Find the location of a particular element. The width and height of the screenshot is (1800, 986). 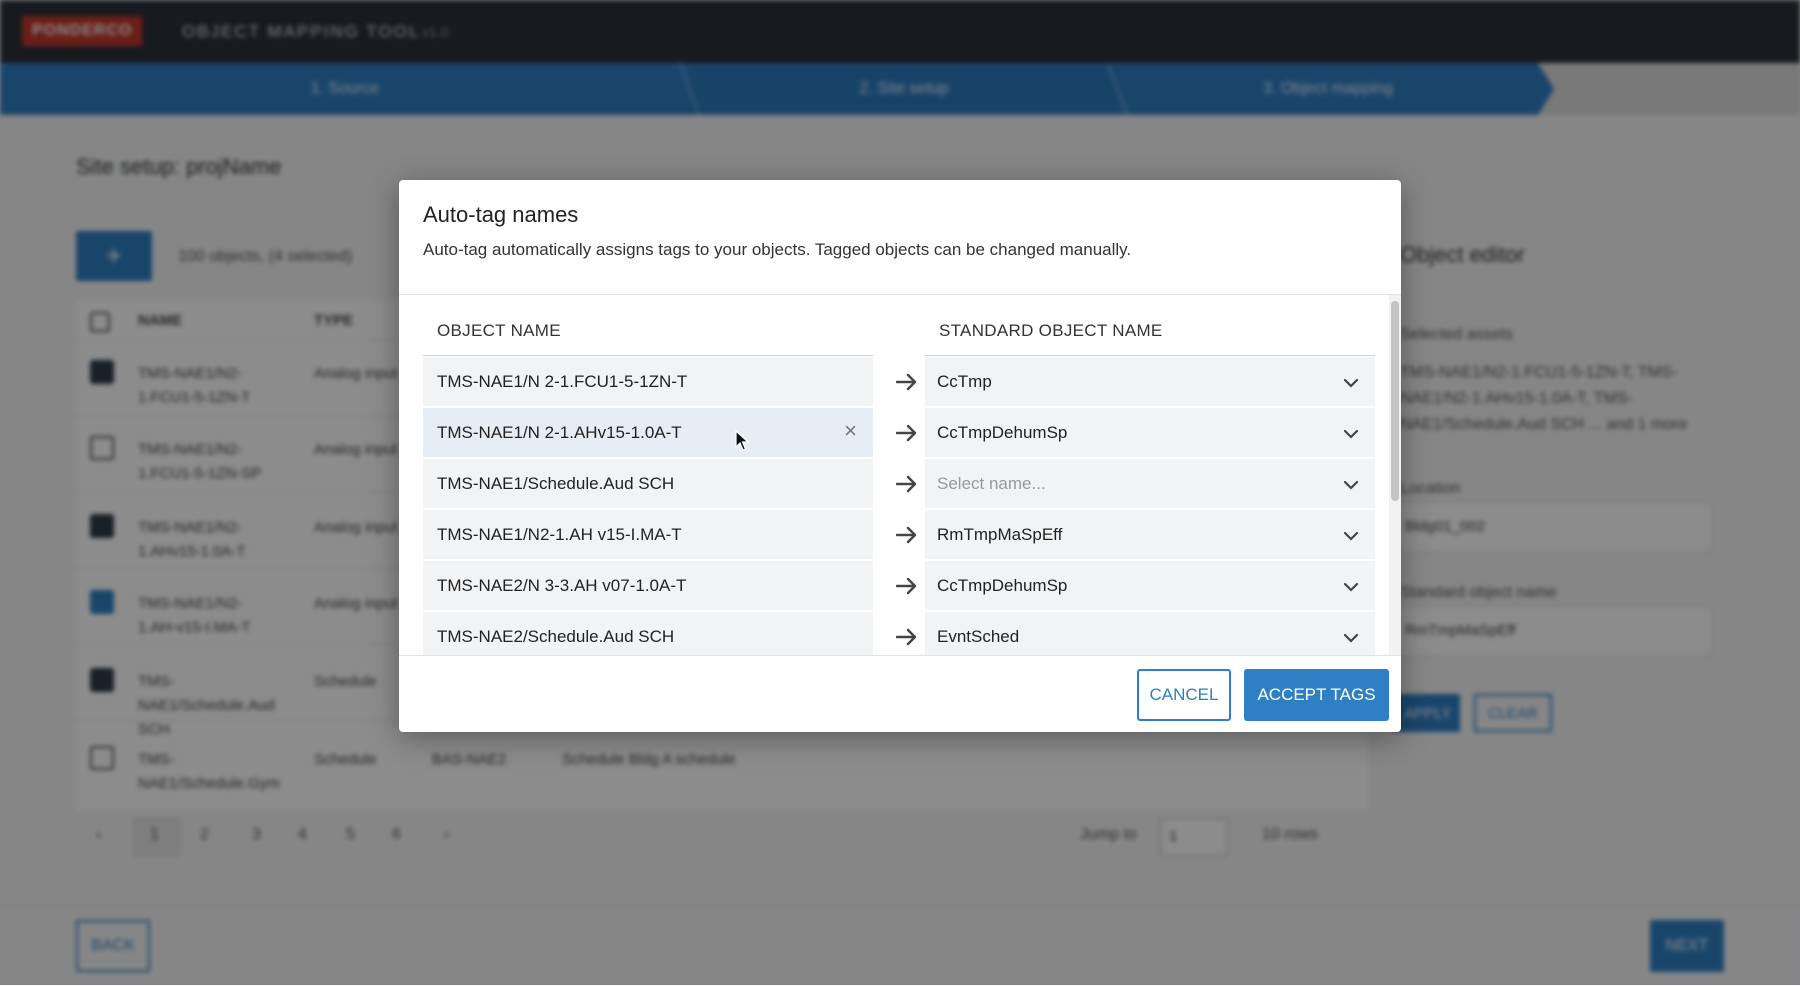

standard-name-value: EvntSched is located at coordinates (978, 636).